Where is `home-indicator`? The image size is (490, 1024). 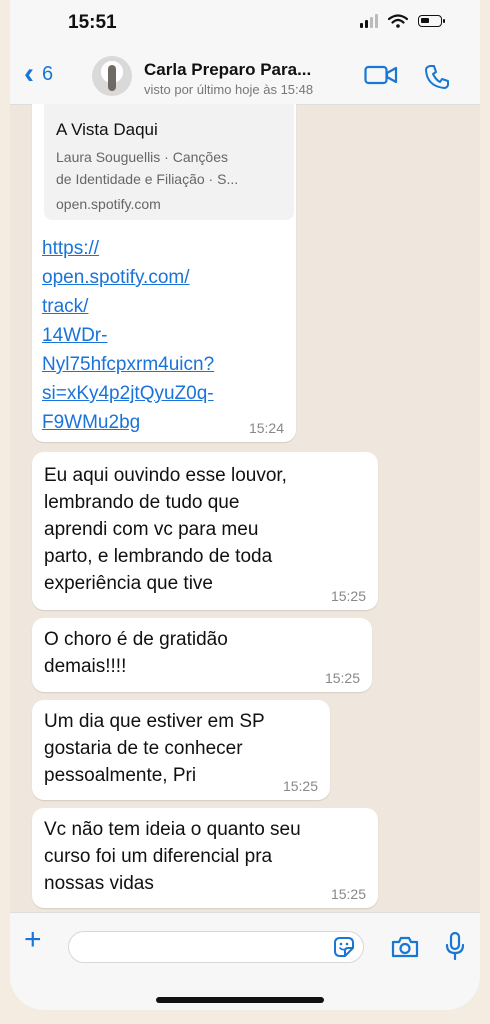 home-indicator is located at coordinates (240, 1000).